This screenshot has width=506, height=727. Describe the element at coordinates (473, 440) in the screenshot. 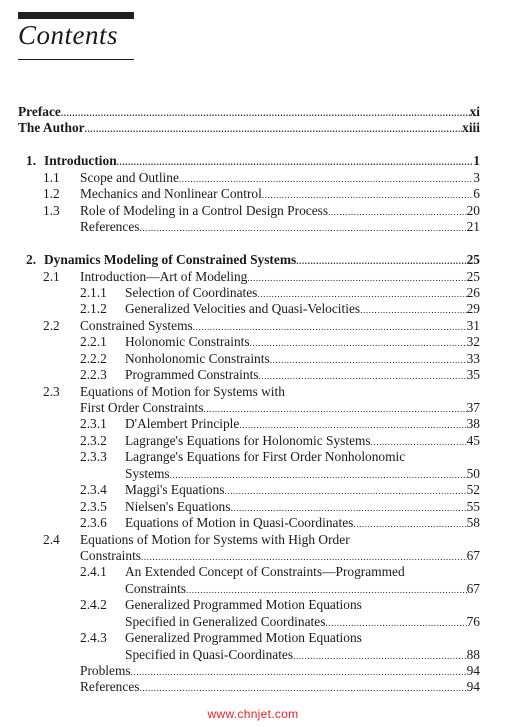

I see `entry-page: 45` at that location.